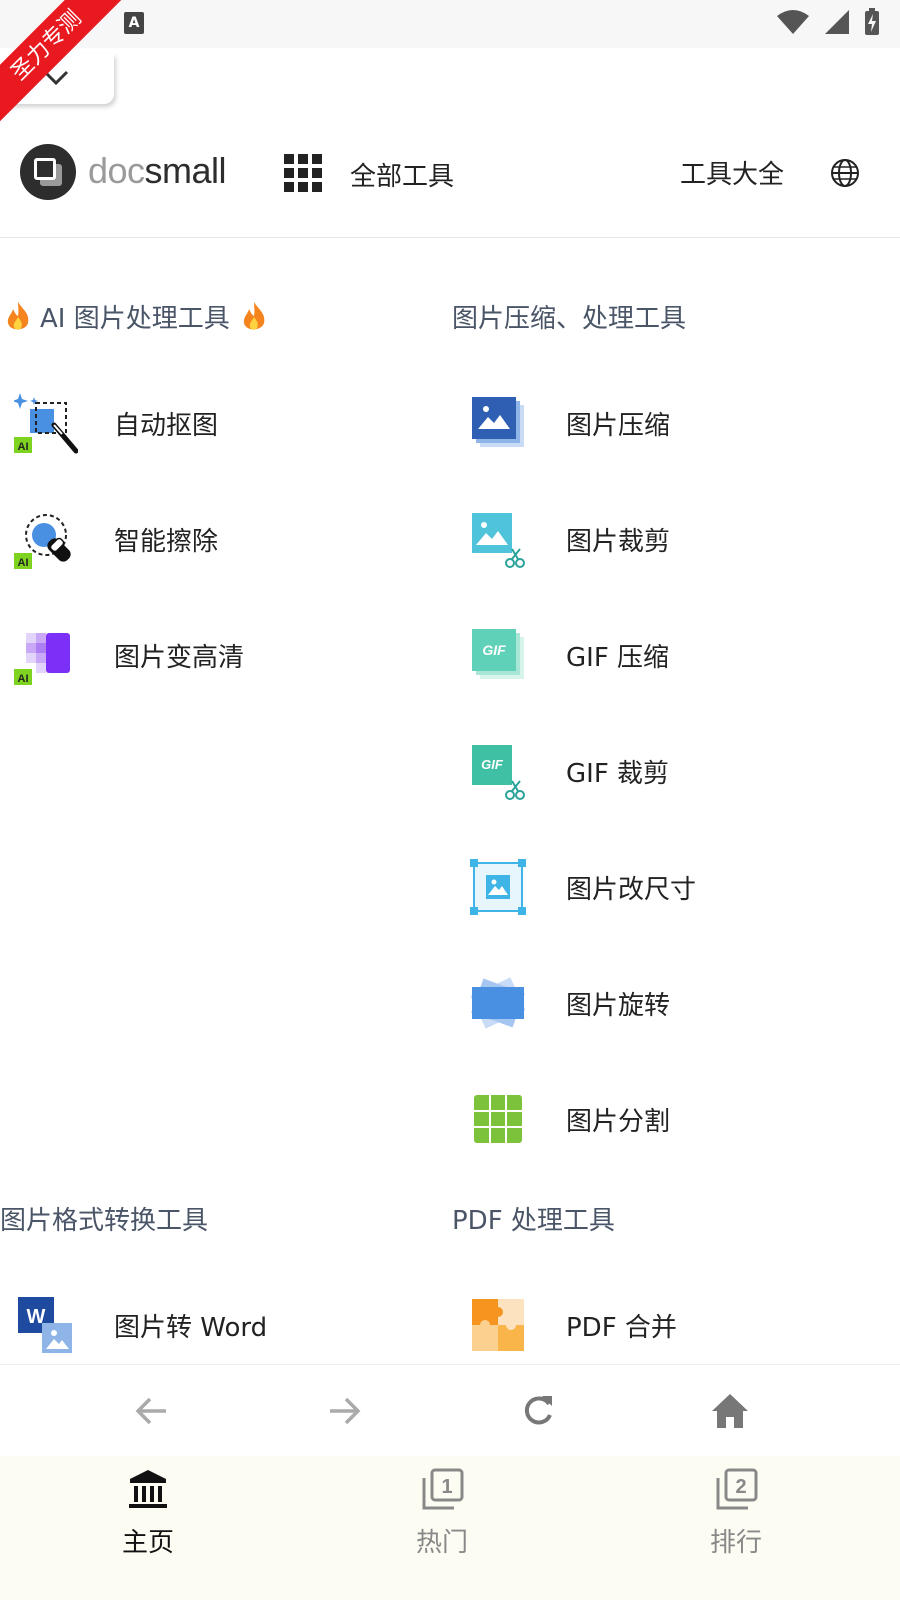 The height and width of the screenshot is (1600, 900). I want to click on ai-section-label: AI 图片处理工具, so click(135, 319).